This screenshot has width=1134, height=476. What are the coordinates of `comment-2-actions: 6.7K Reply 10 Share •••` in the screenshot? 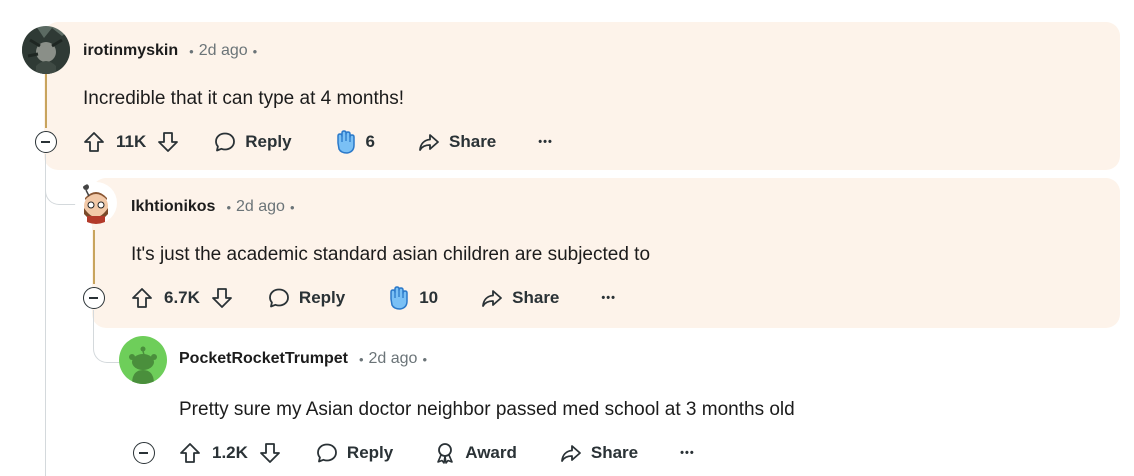 It's located at (373, 298).